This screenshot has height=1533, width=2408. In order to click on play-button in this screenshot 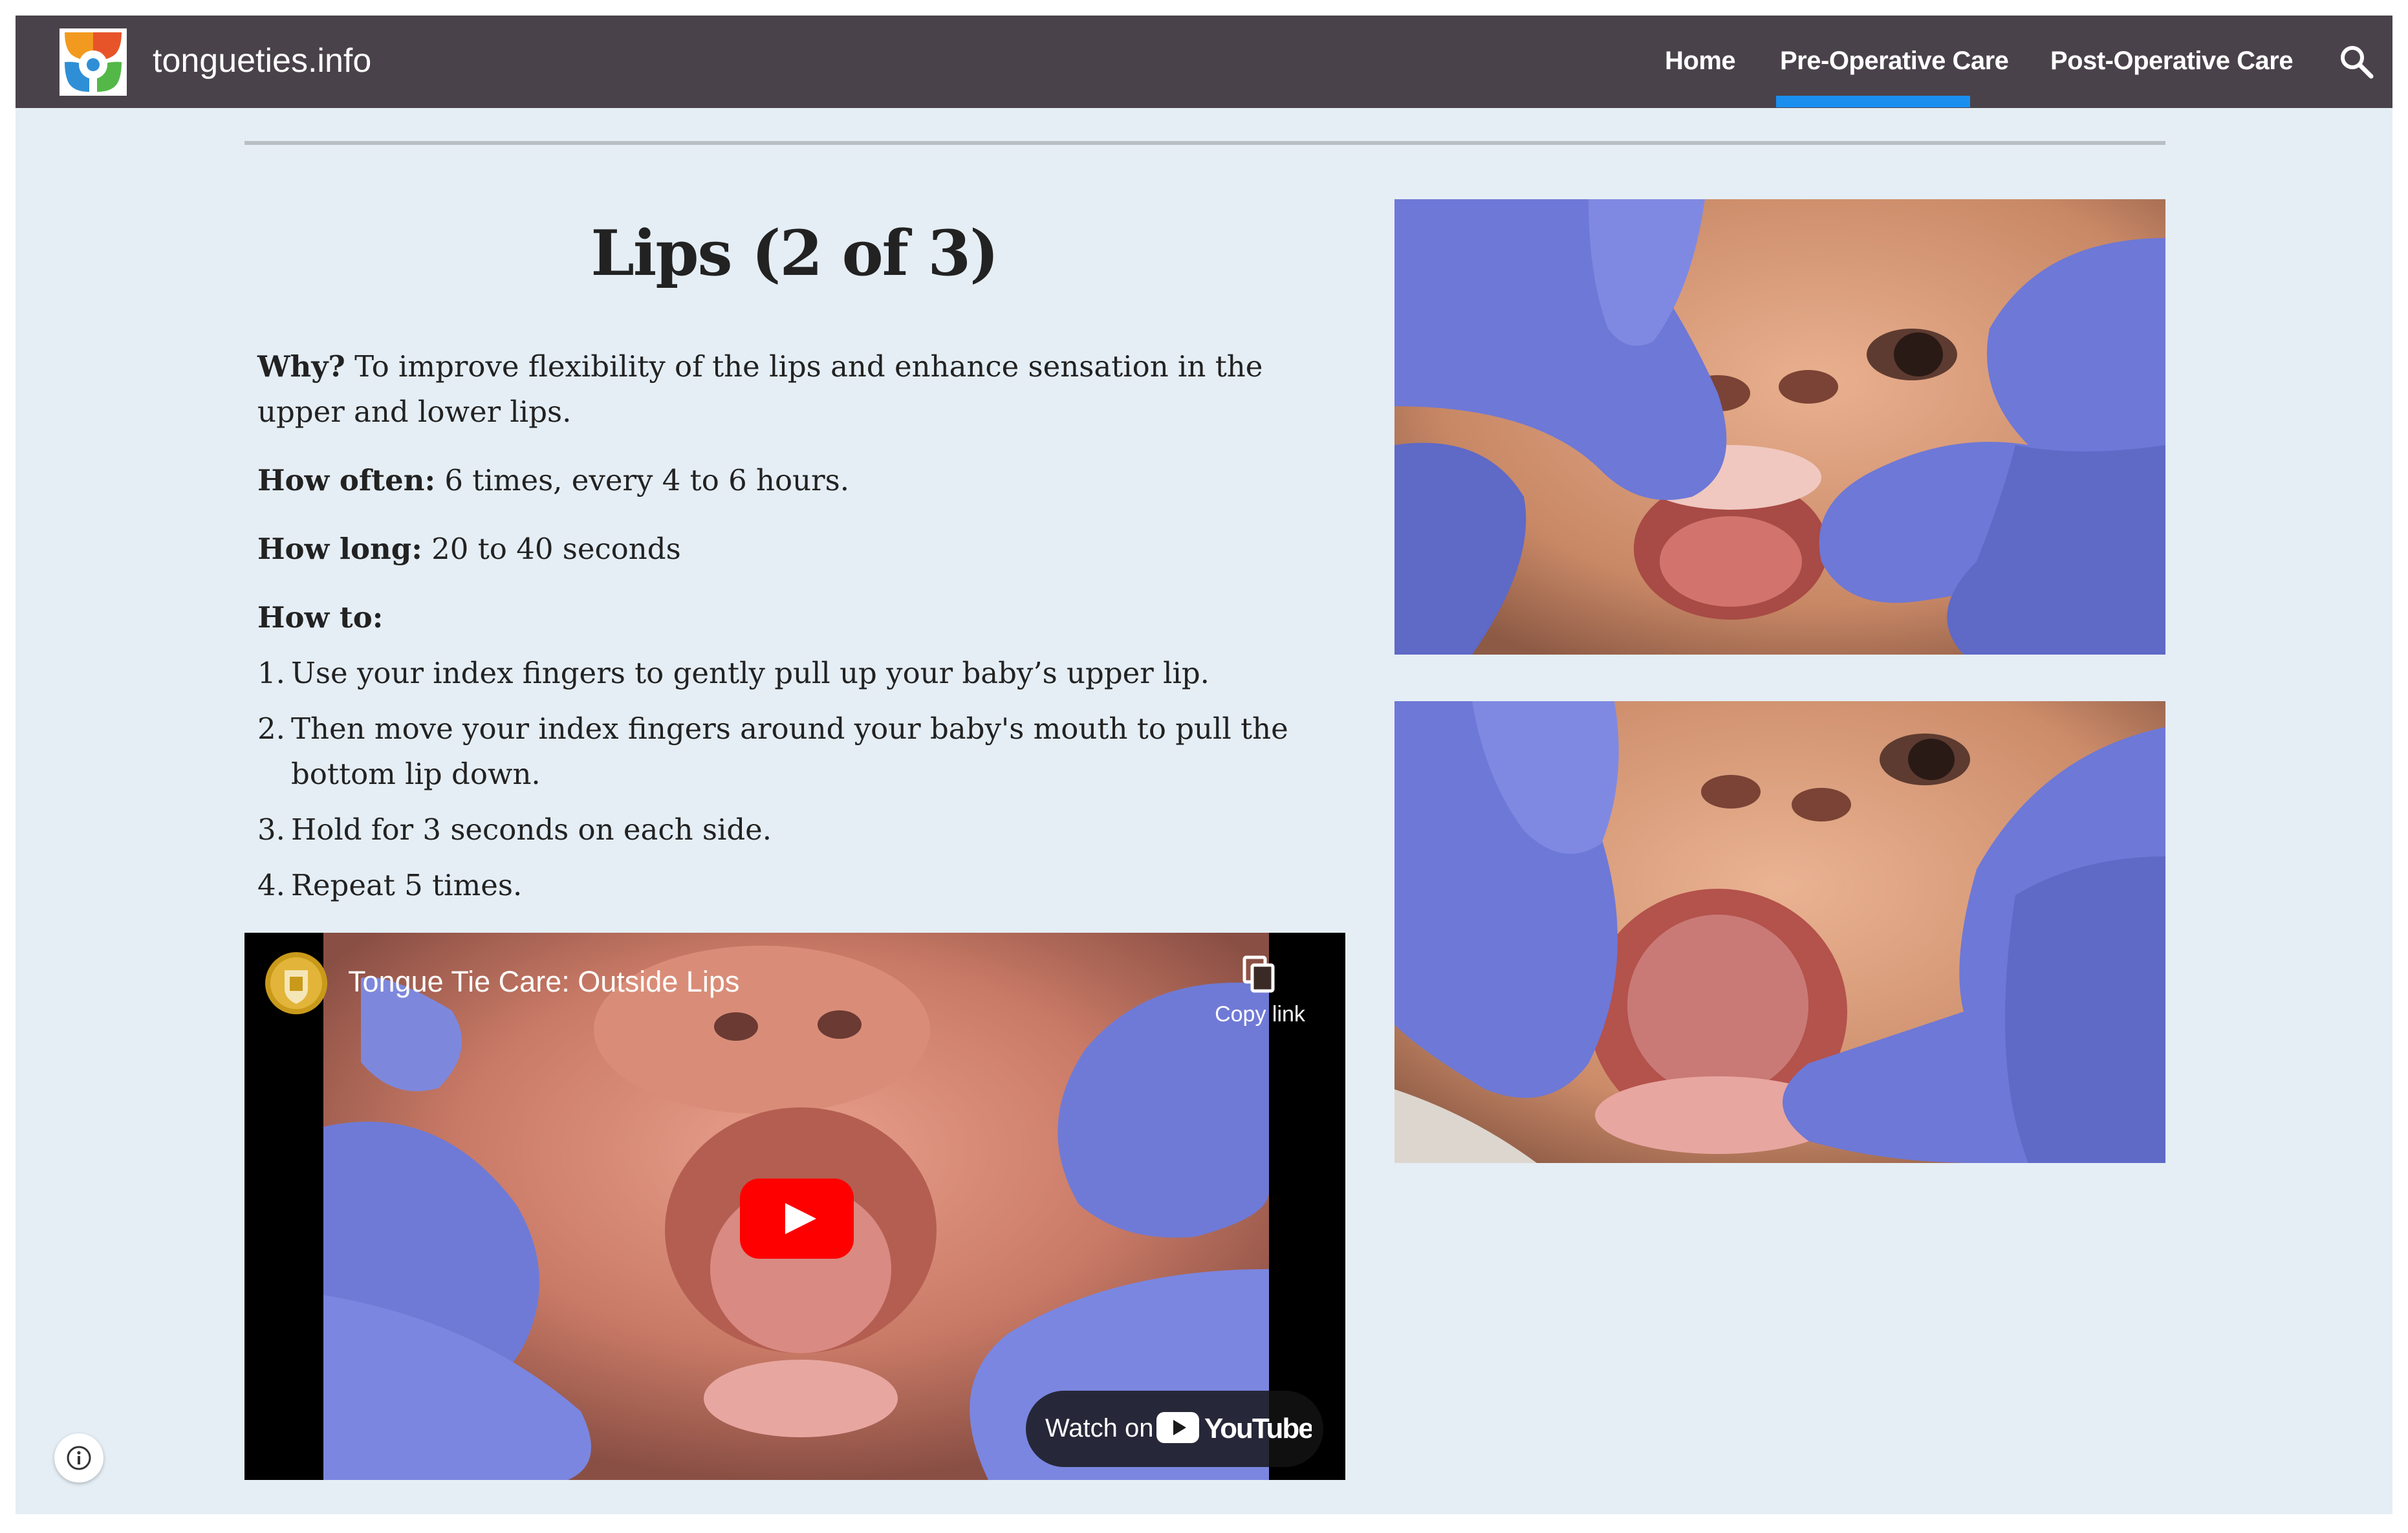, I will do `click(797, 1219)`.